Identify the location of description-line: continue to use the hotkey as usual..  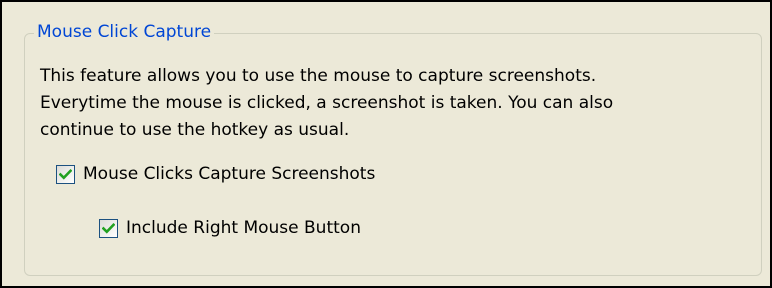
(195, 130).